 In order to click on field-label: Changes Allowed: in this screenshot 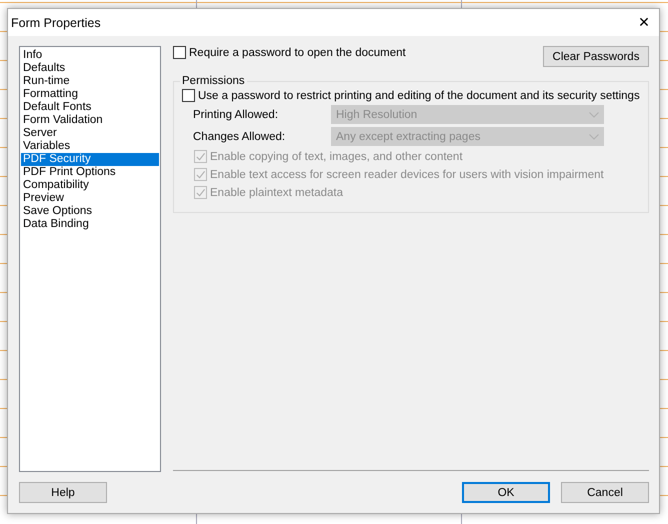, I will do `click(239, 136)`.